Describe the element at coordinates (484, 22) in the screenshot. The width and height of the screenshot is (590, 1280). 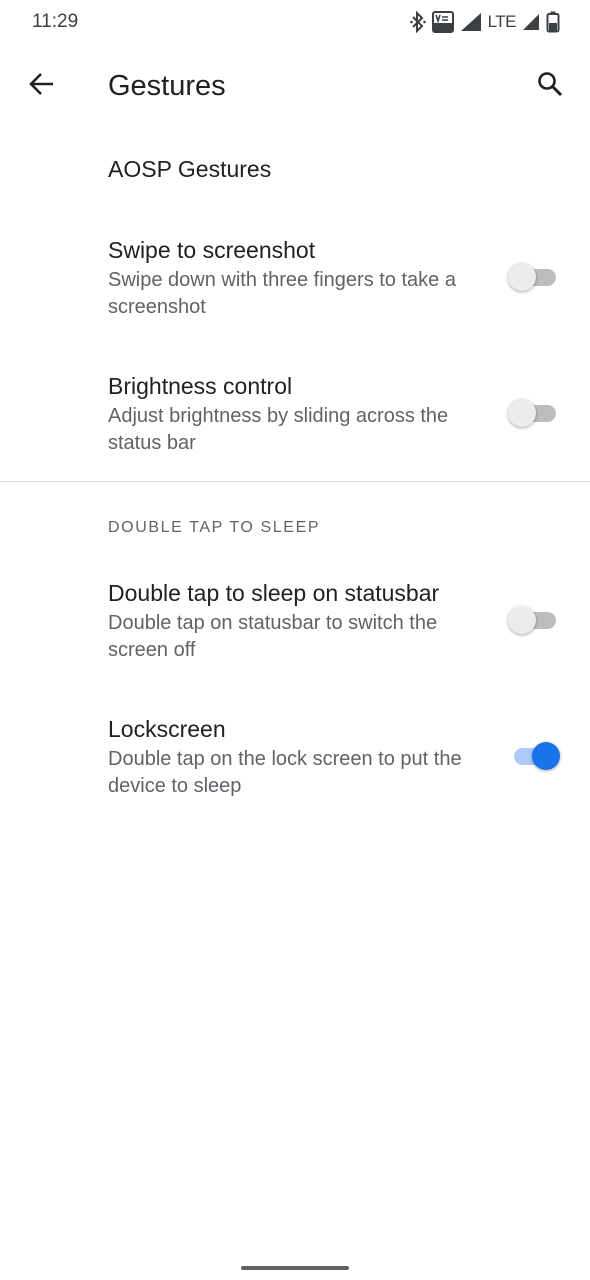
I see `status-icons: LTE` at that location.